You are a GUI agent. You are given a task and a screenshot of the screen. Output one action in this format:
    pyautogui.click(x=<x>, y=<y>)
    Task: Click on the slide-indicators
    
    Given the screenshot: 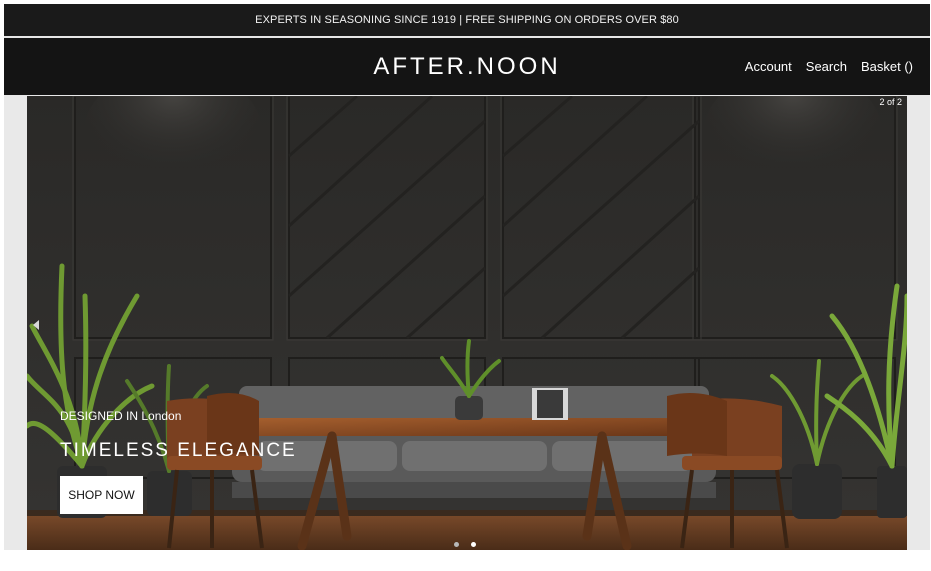 What is the action you would take?
    pyautogui.click(x=465, y=544)
    